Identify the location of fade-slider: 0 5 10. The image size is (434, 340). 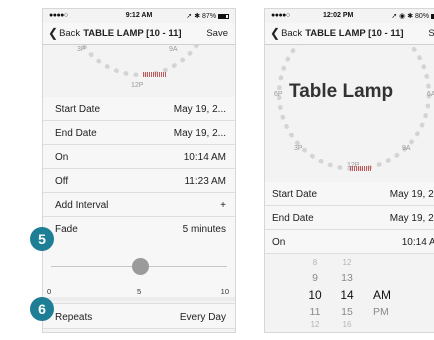
(139, 269).